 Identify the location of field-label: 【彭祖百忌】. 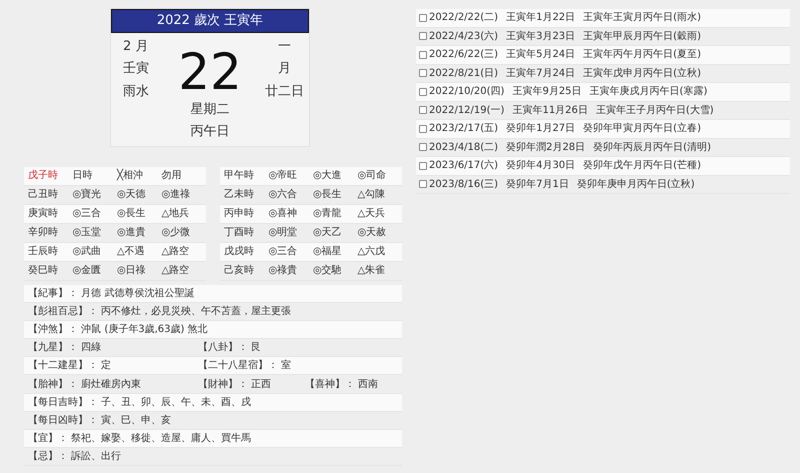
(58, 311).